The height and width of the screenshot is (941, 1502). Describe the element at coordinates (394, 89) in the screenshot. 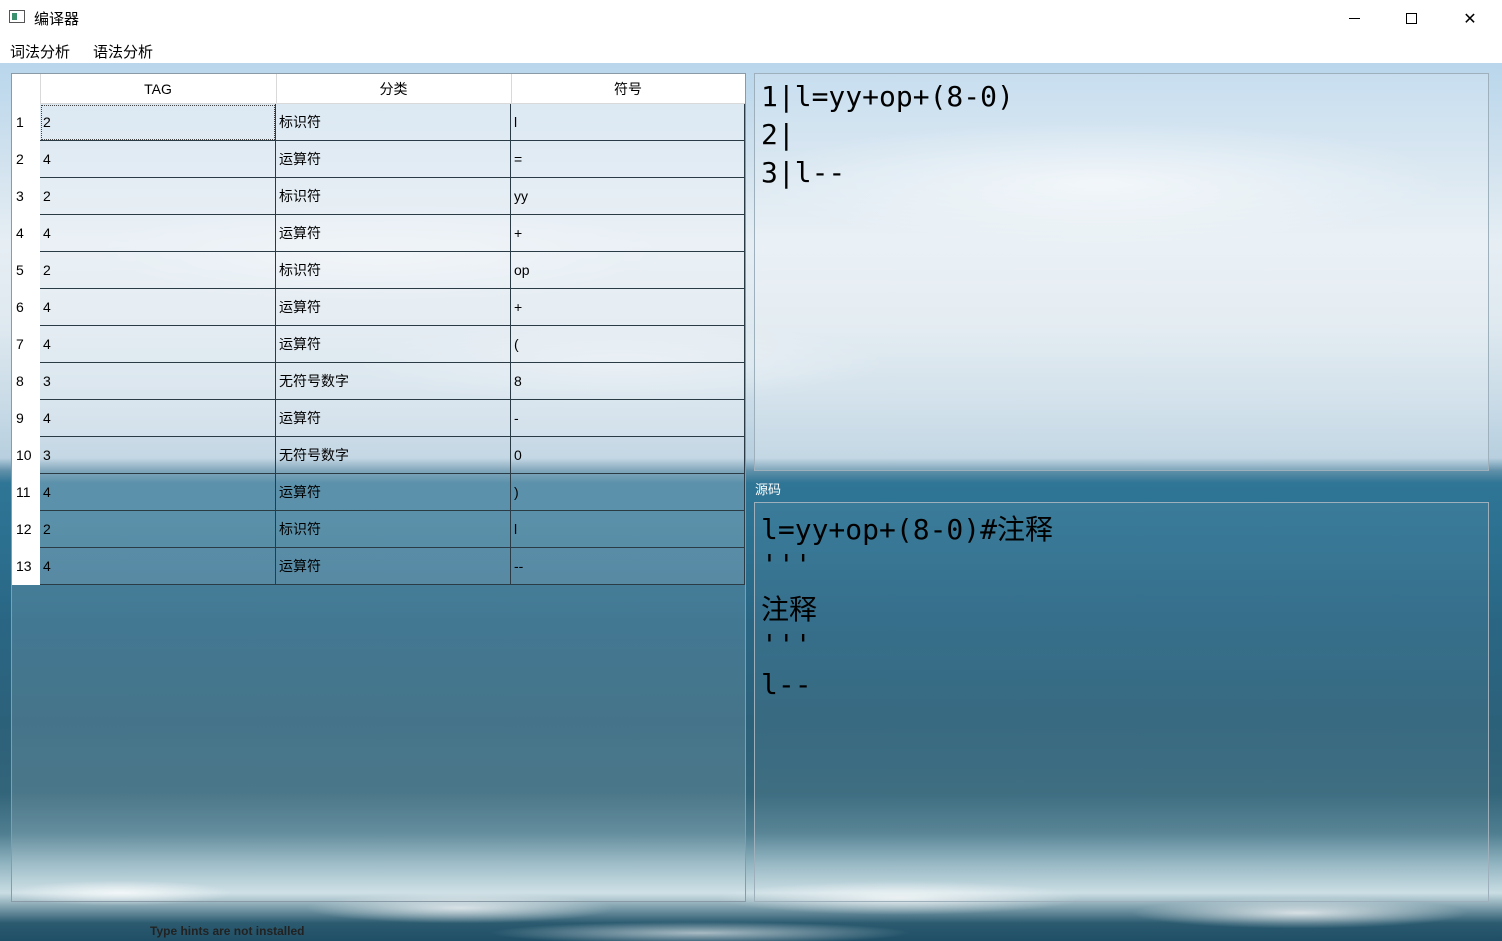

I see `column-header-category: 分类` at that location.